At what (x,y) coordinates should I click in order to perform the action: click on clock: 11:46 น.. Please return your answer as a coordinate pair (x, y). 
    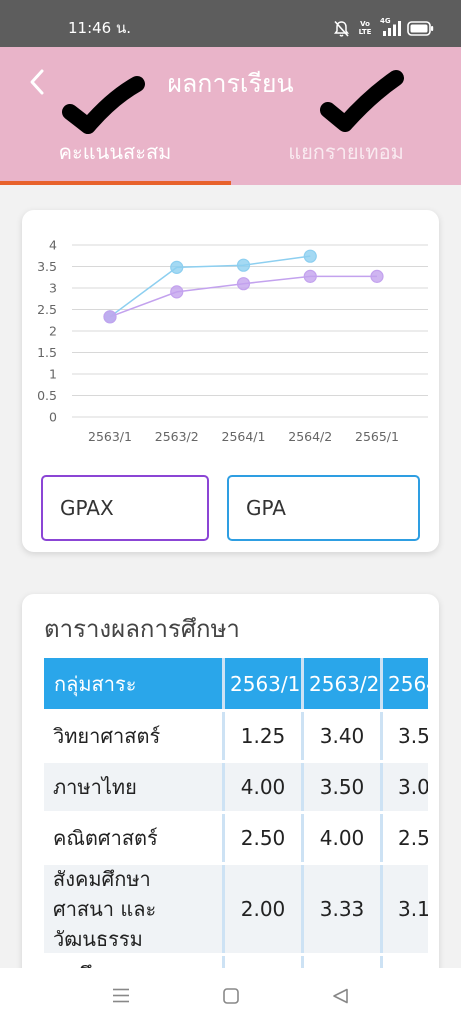
    Looking at the image, I should click on (100, 28).